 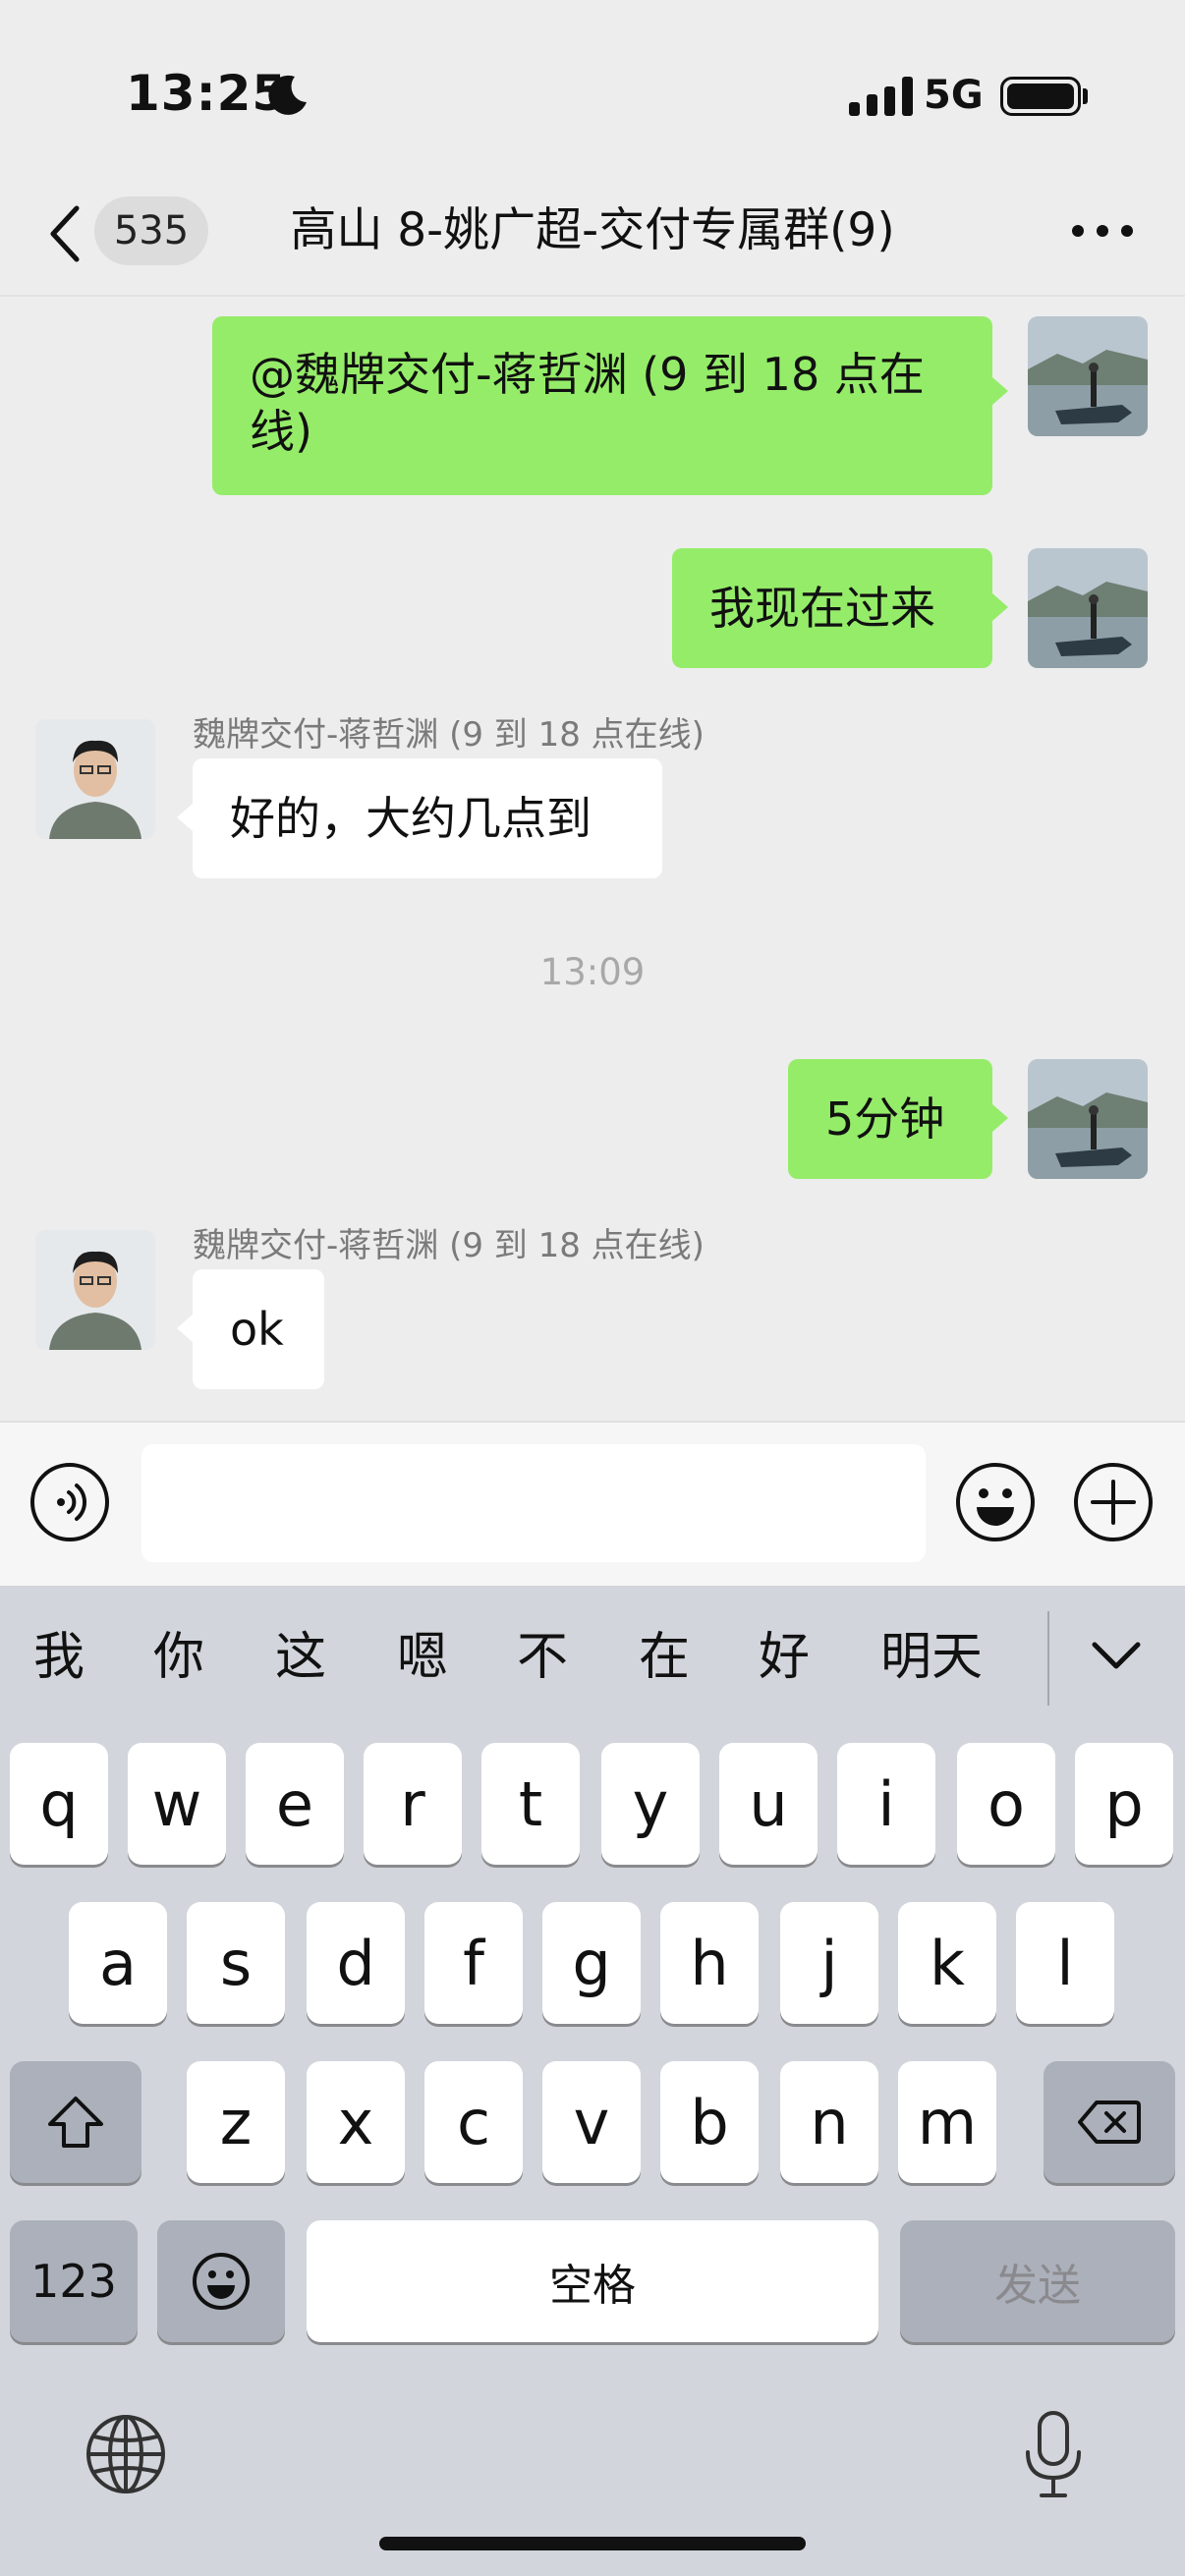 I want to click on emoji-icon, so click(x=996, y=1502).